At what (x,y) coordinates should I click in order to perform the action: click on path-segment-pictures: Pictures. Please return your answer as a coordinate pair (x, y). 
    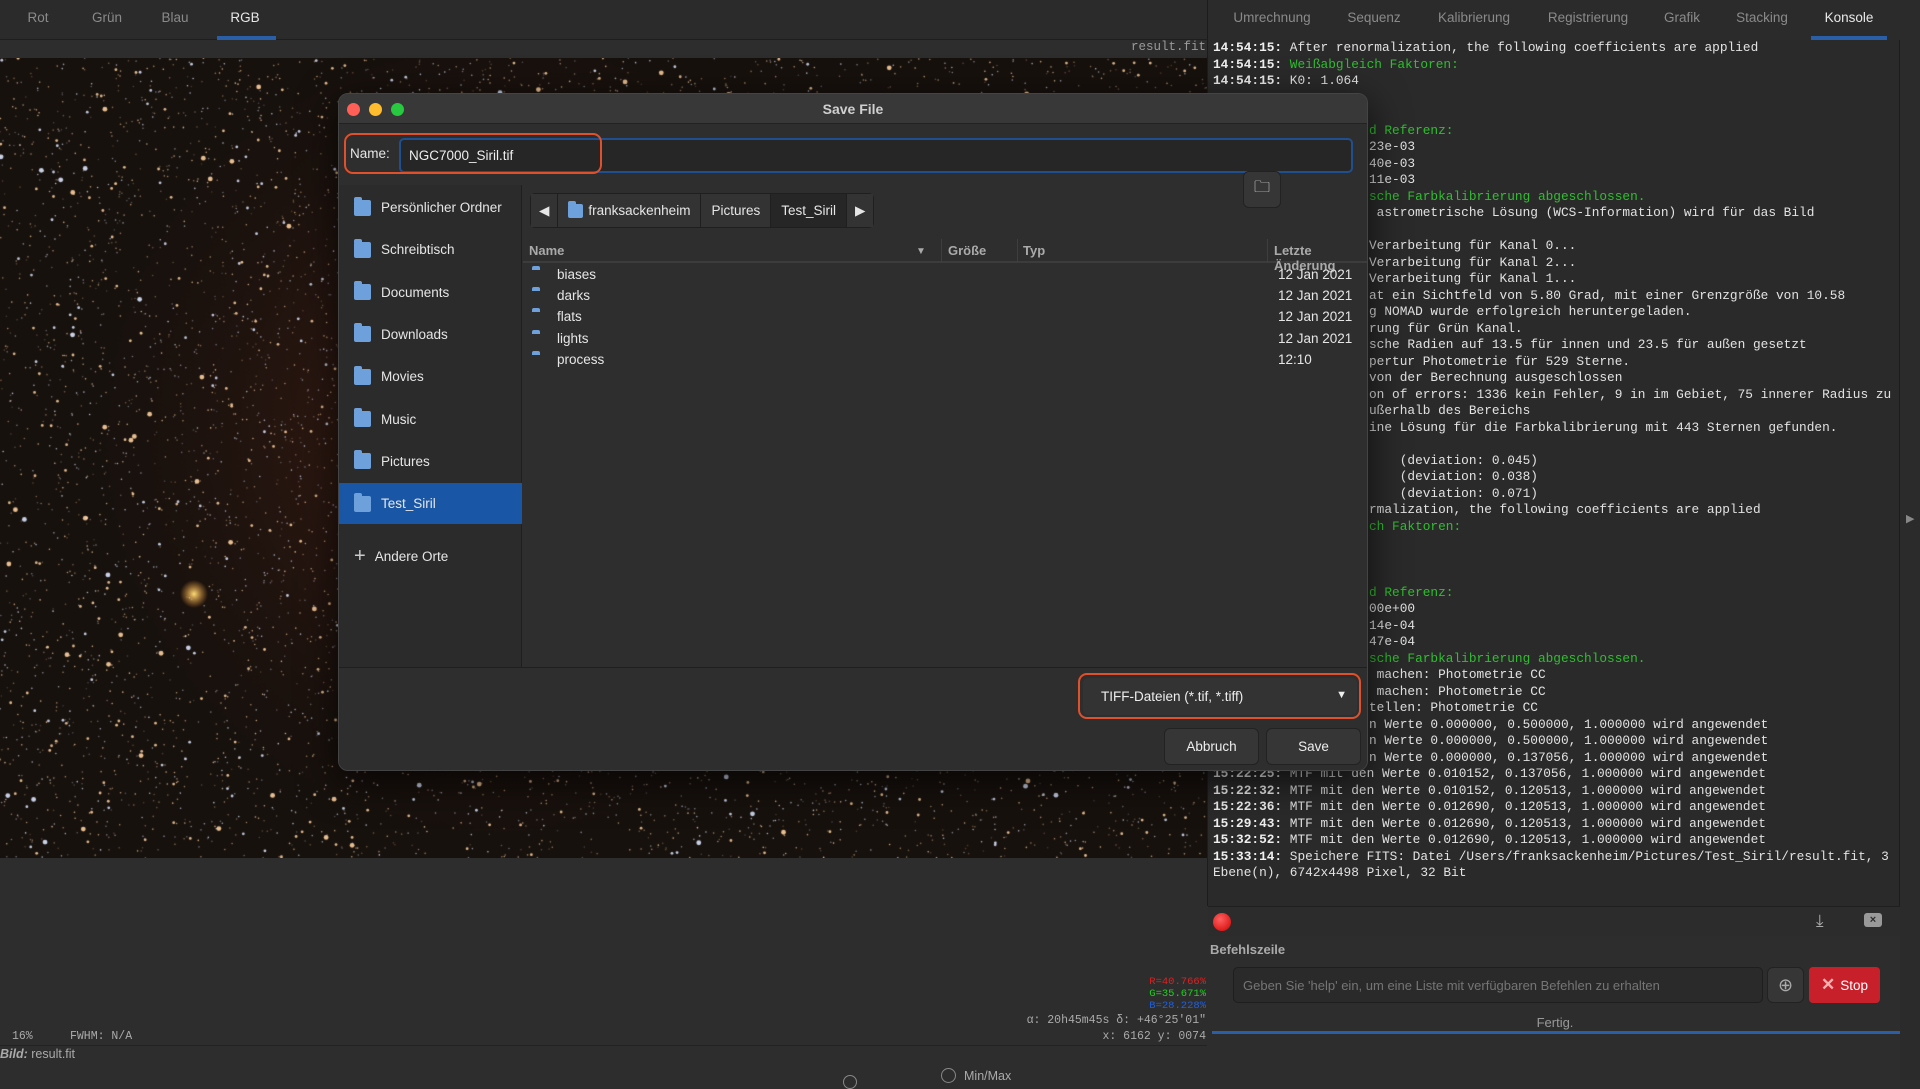
    Looking at the image, I should click on (736, 210).